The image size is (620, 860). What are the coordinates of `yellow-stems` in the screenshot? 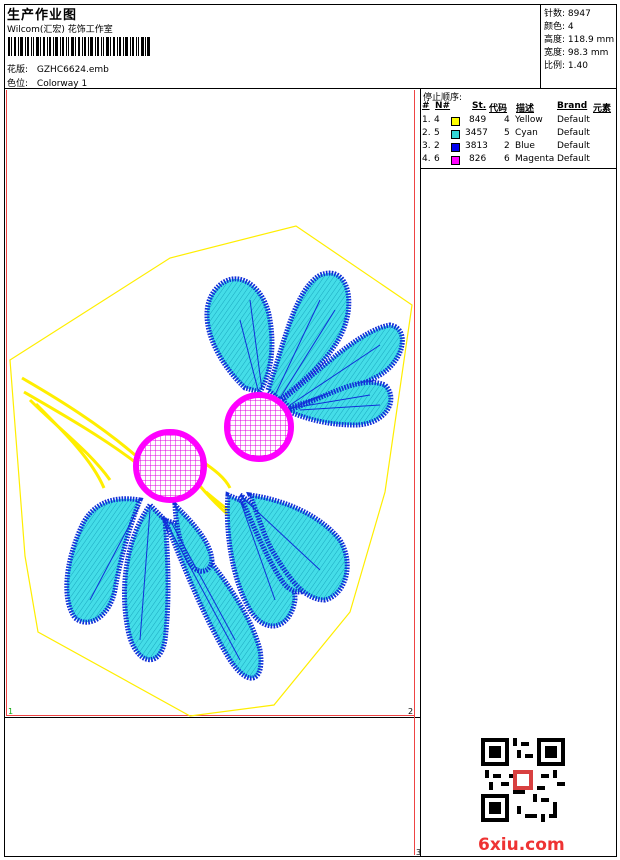 It's located at (130, 449).